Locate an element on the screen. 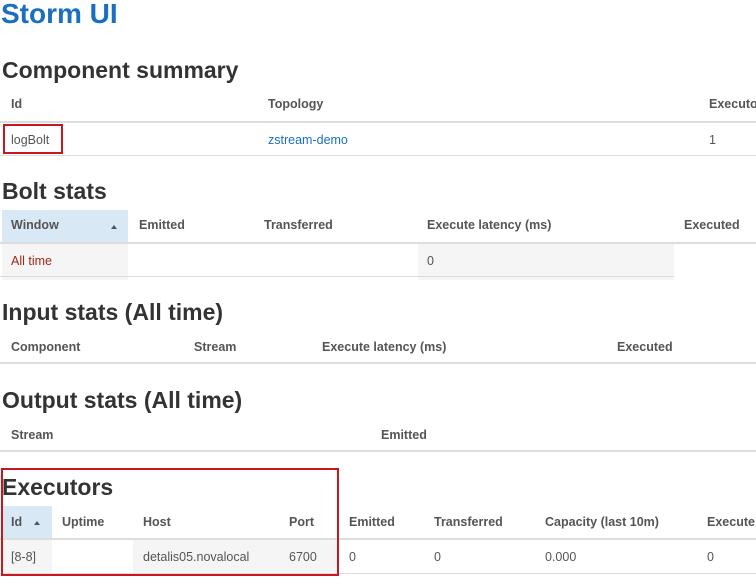 The image size is (756, 586). col-header-topology: Topology is located at coordinates (295, 104).